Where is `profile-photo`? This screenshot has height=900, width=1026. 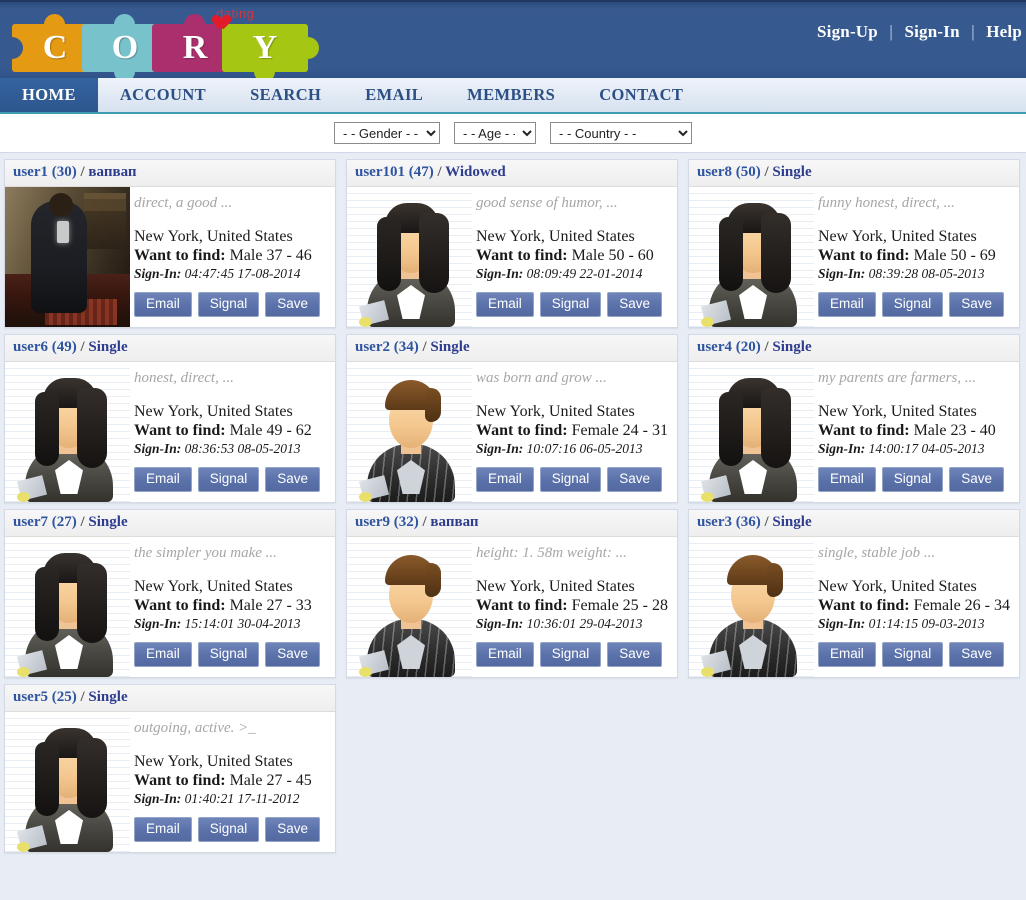 profile-photo is located at coordinates (67, 257).